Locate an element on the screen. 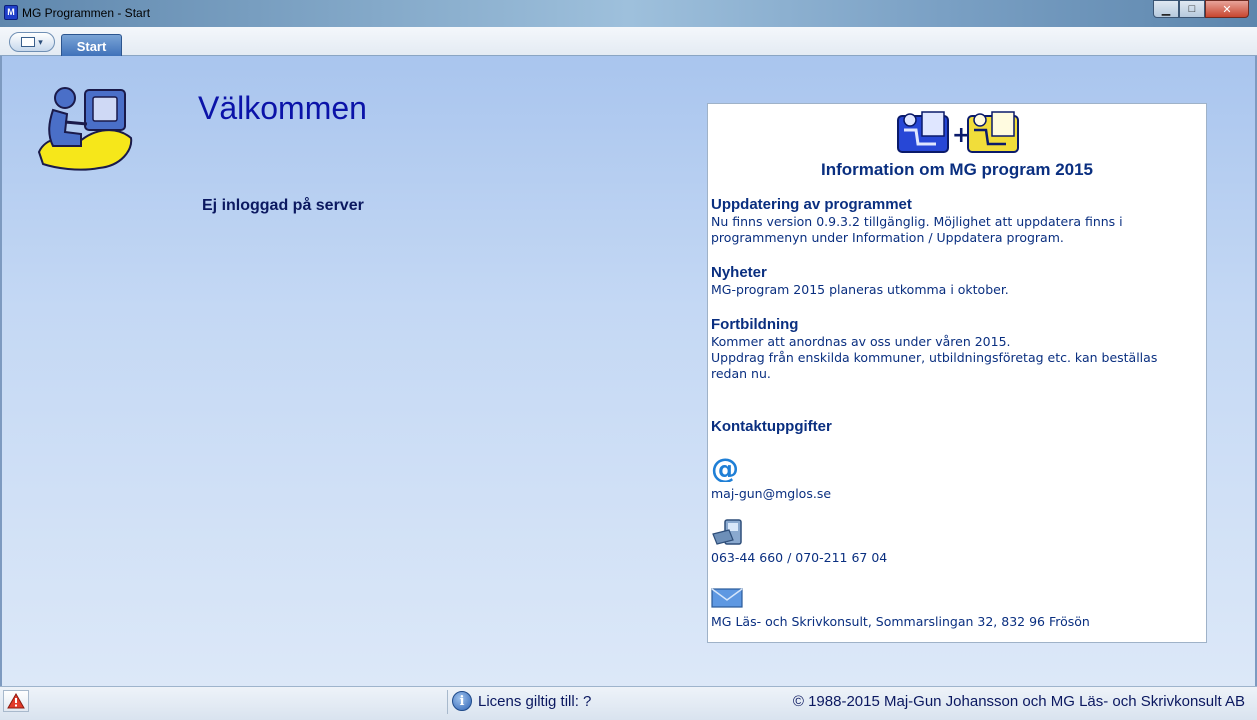 This screenshot has width=1257, height=720. training-heading: Fortbildning is located at coordinates (755, 324).